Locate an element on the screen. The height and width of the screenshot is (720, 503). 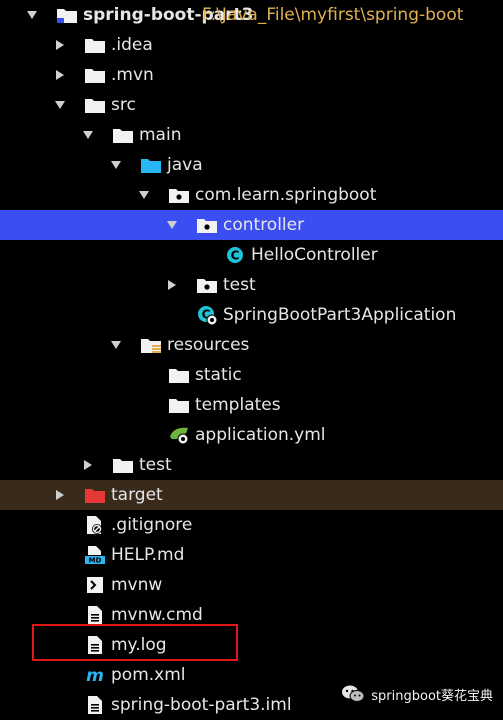
excluded-folder-icon is located at coordinates (95, 495).